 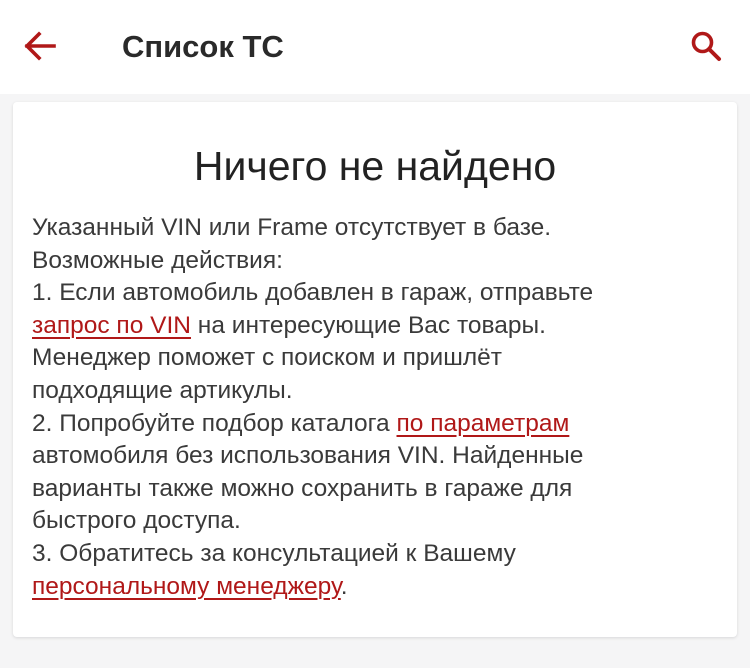 What do you see at coordinates (274, 553) in the screenshot?
I see `message-line: 3. Обратитесь за консультацией к Вашему` at bounding box center [274, 553].